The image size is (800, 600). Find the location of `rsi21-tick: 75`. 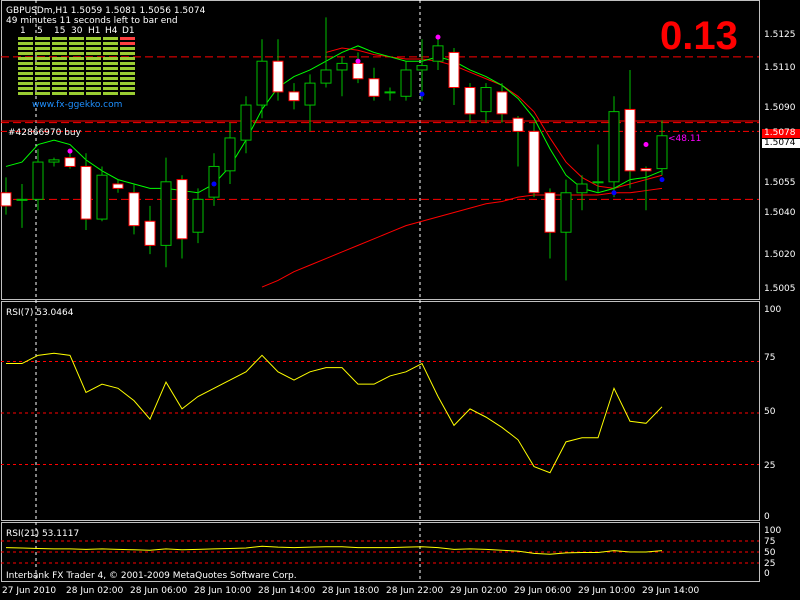

rsi21-tick: 75 is located at coordinates (770, 542).